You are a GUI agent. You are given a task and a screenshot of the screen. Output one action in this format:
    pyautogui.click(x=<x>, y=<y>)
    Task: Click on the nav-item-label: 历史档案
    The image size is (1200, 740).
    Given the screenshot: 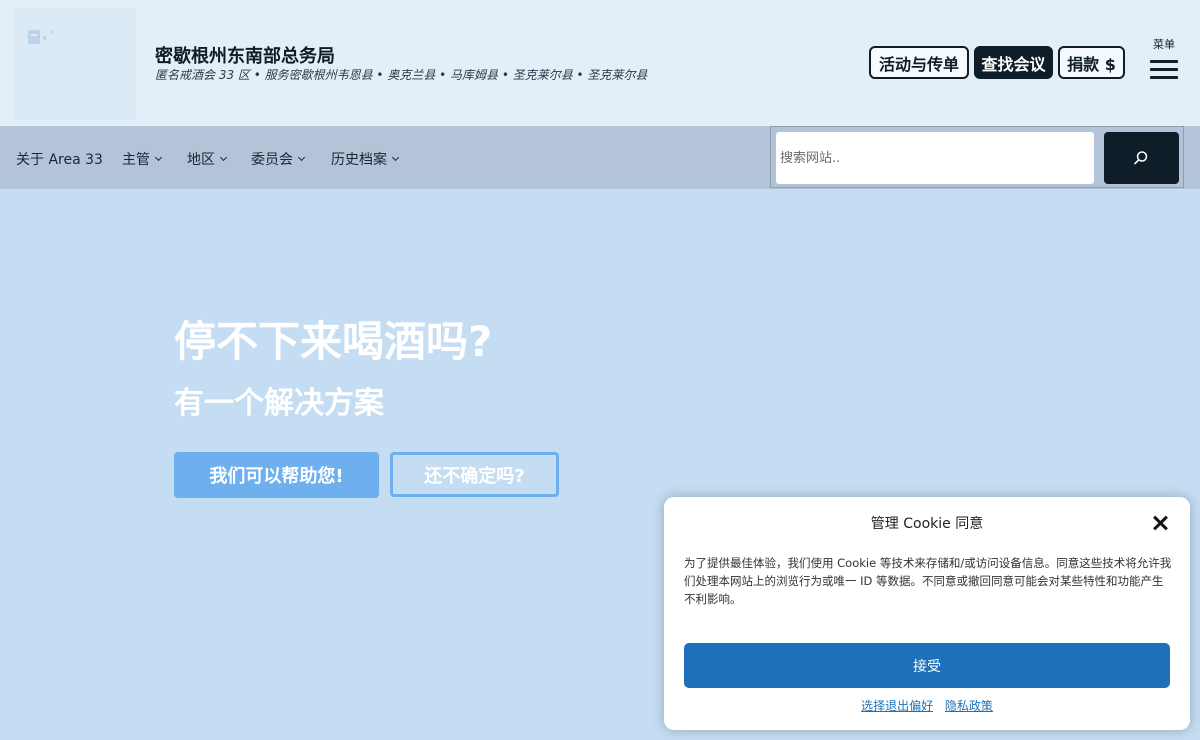 What is the action you would take?
    pyautogui.click(x=359, y=160)
    